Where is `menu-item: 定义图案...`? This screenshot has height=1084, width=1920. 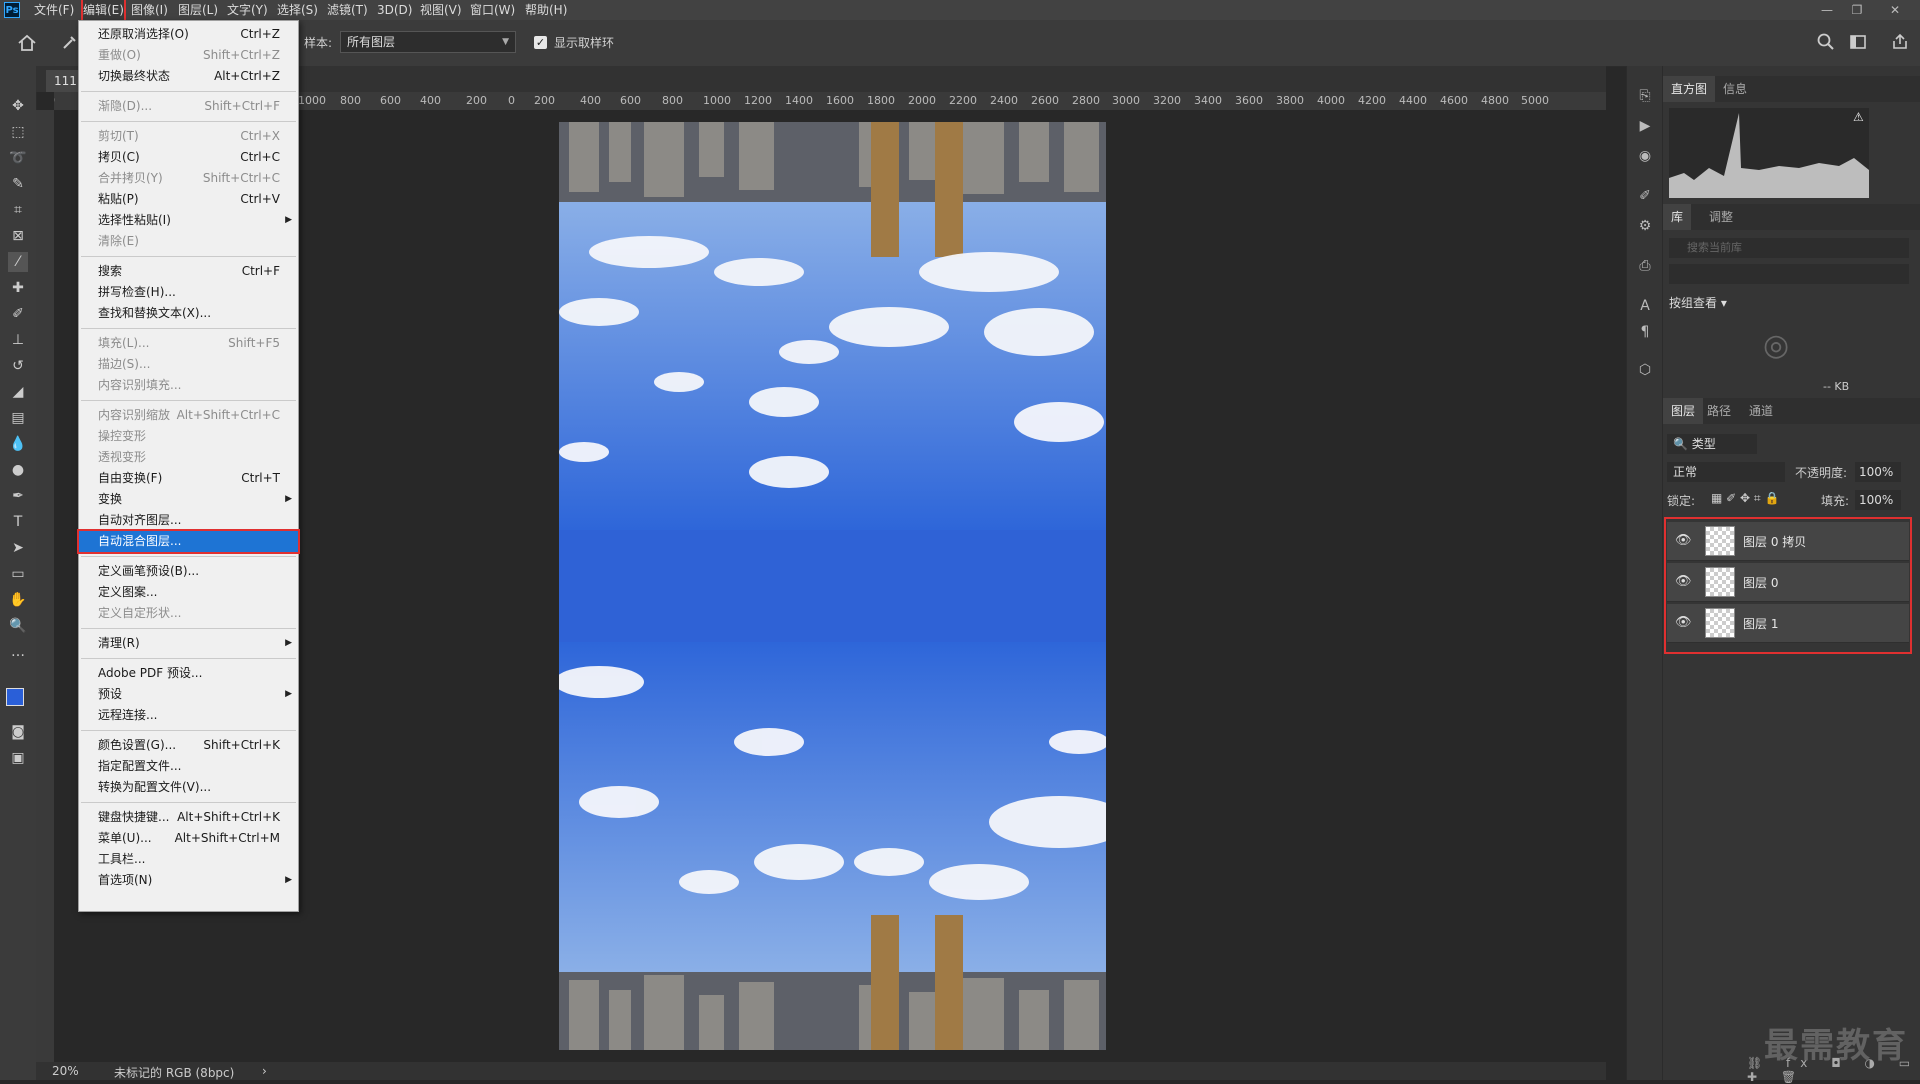
menu-item: 定义图案... is located at coordinates (188, 592).